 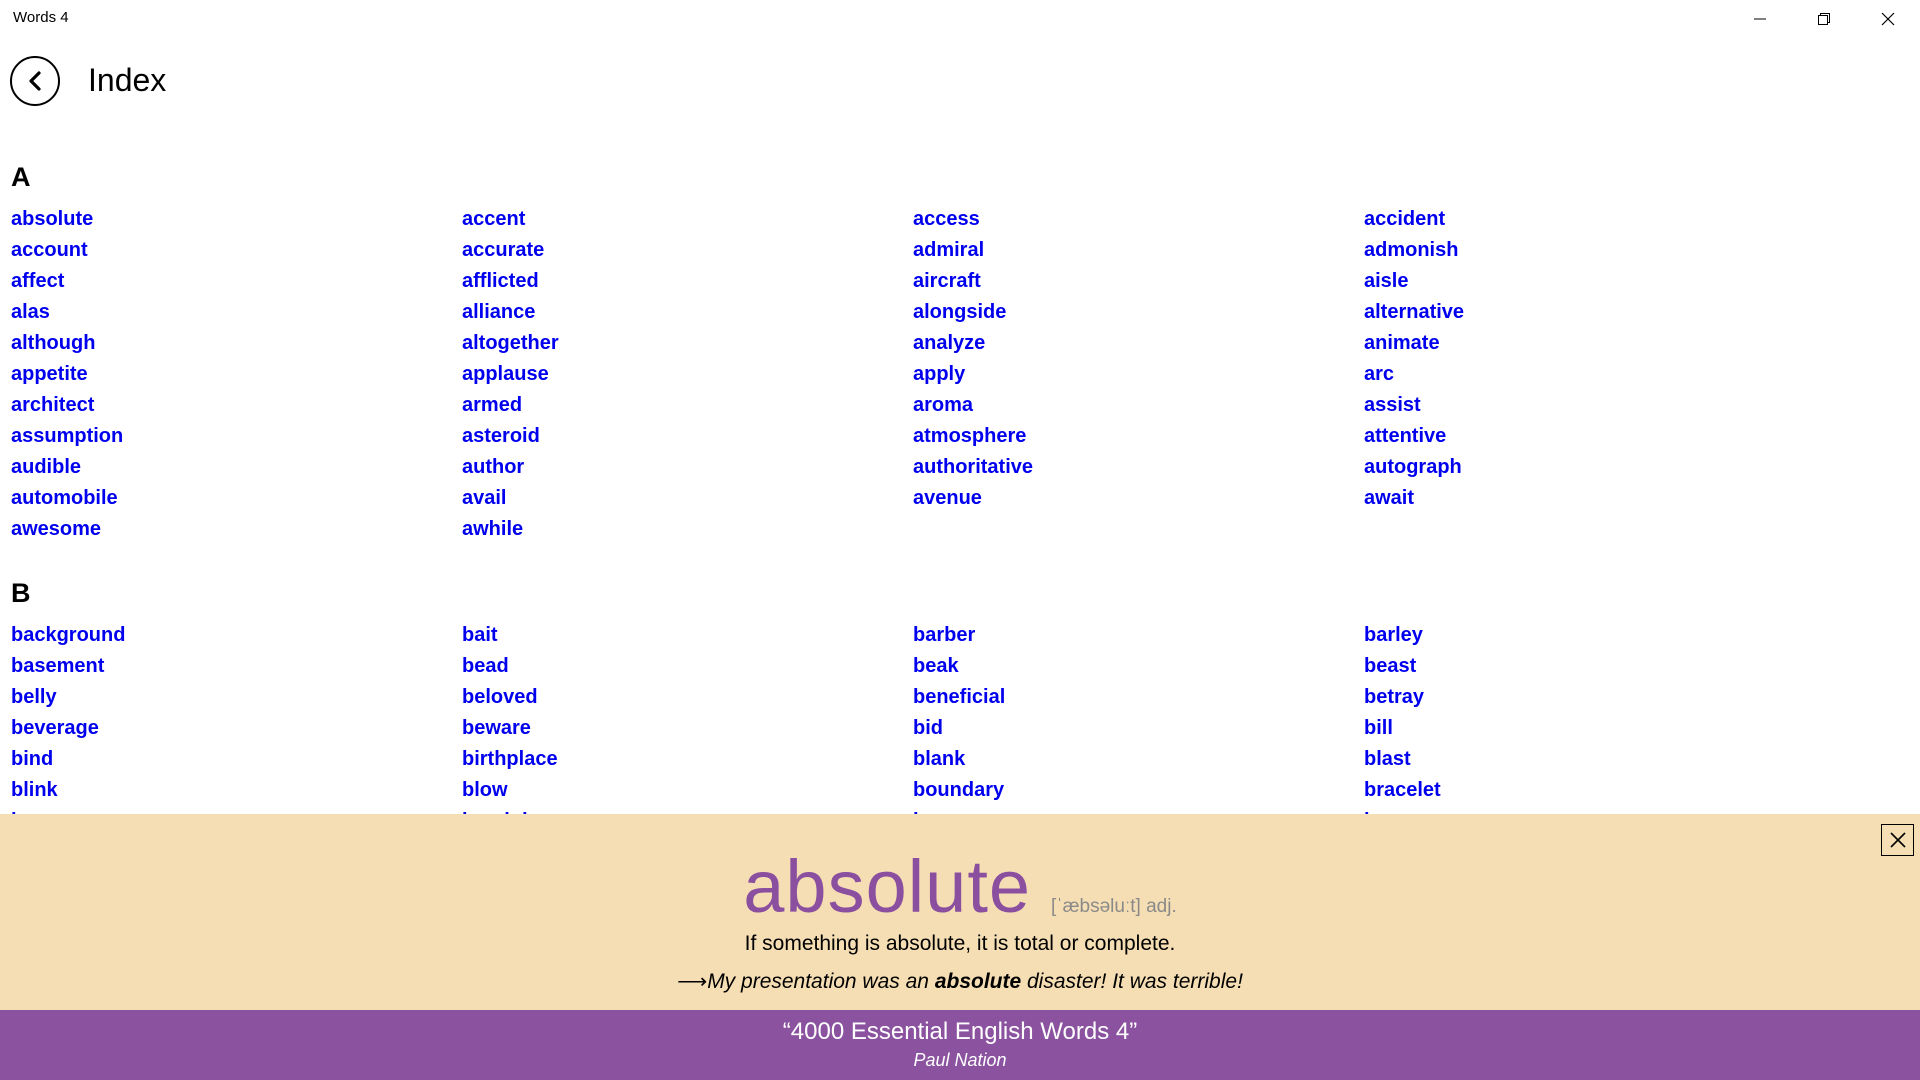 I want to click on word-link: architect, so click(x=236, y=405).